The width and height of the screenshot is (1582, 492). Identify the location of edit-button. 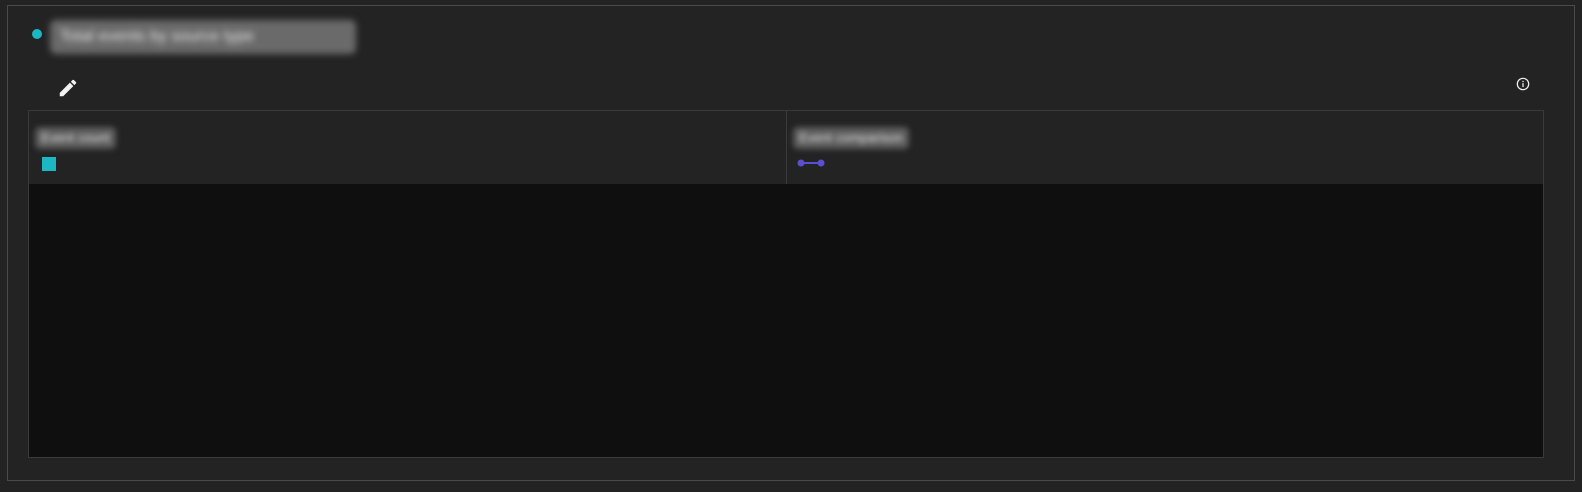
(68, 88).